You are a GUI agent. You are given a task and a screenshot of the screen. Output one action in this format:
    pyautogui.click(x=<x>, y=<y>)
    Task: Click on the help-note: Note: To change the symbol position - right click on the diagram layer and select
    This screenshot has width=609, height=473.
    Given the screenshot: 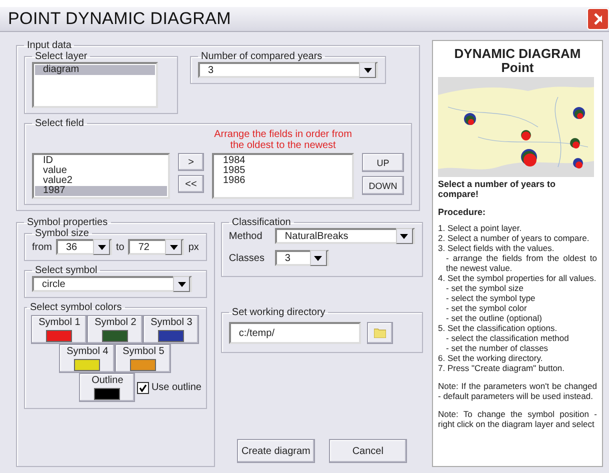 What is the action you would take?
    pyautogui.click(x=517, y=419)
    